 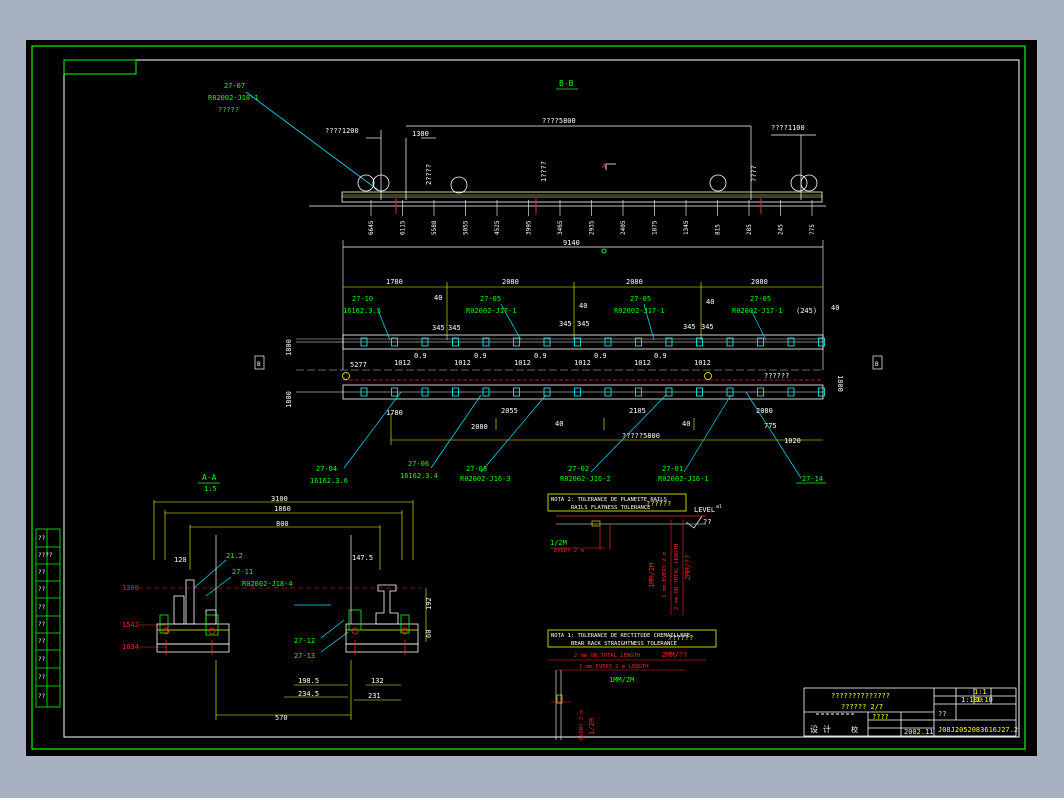 I want to click on plan-09-3: 0.9, so click(x=600, y=356).